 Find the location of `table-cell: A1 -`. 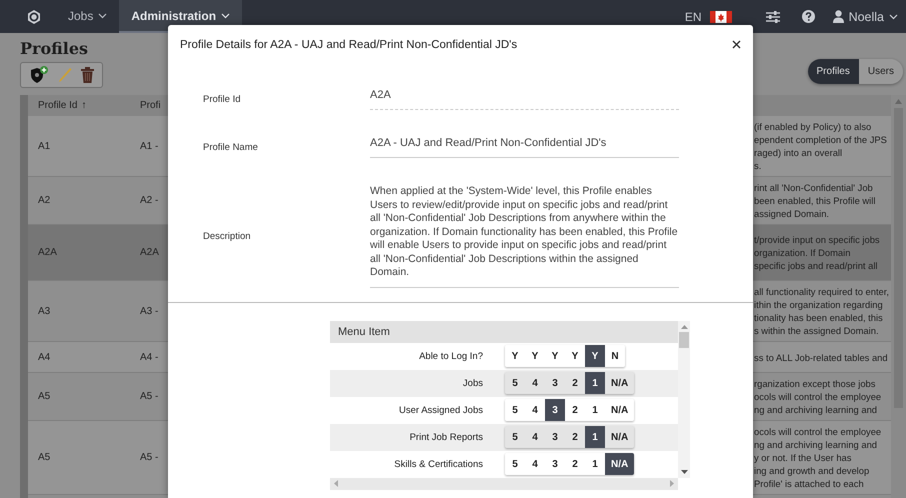

table-cell: A1 - is located at coordinates (149, 146).